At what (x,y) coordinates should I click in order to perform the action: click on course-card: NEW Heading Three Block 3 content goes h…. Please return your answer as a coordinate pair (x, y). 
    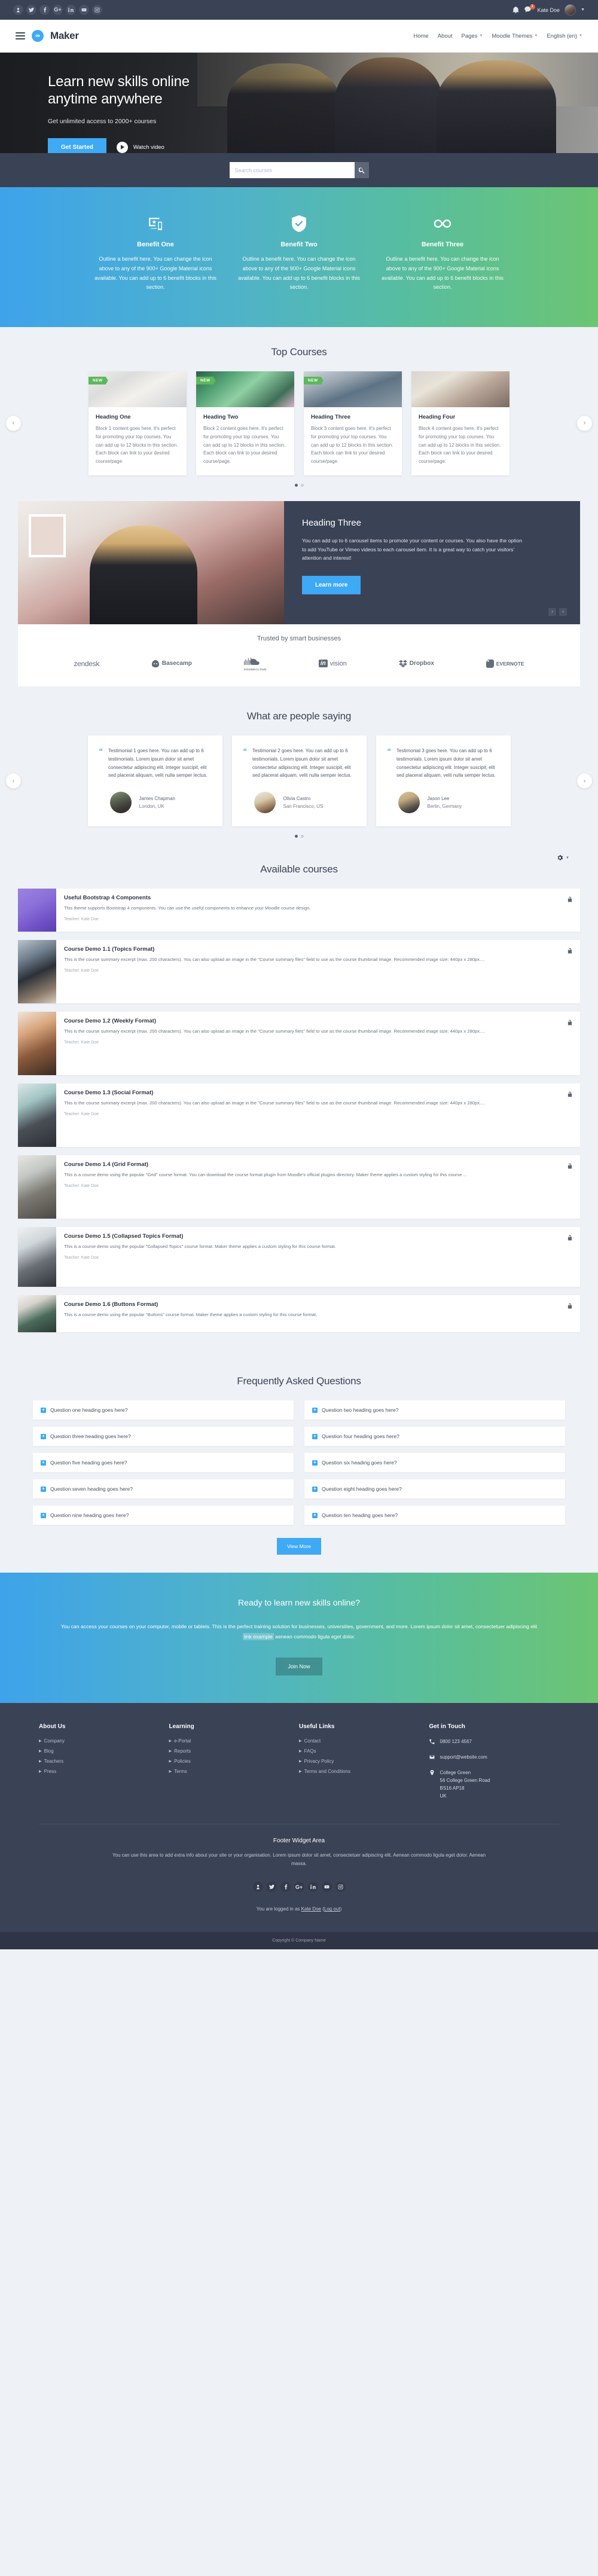
    Looking at the image, I should click on (353, 423).